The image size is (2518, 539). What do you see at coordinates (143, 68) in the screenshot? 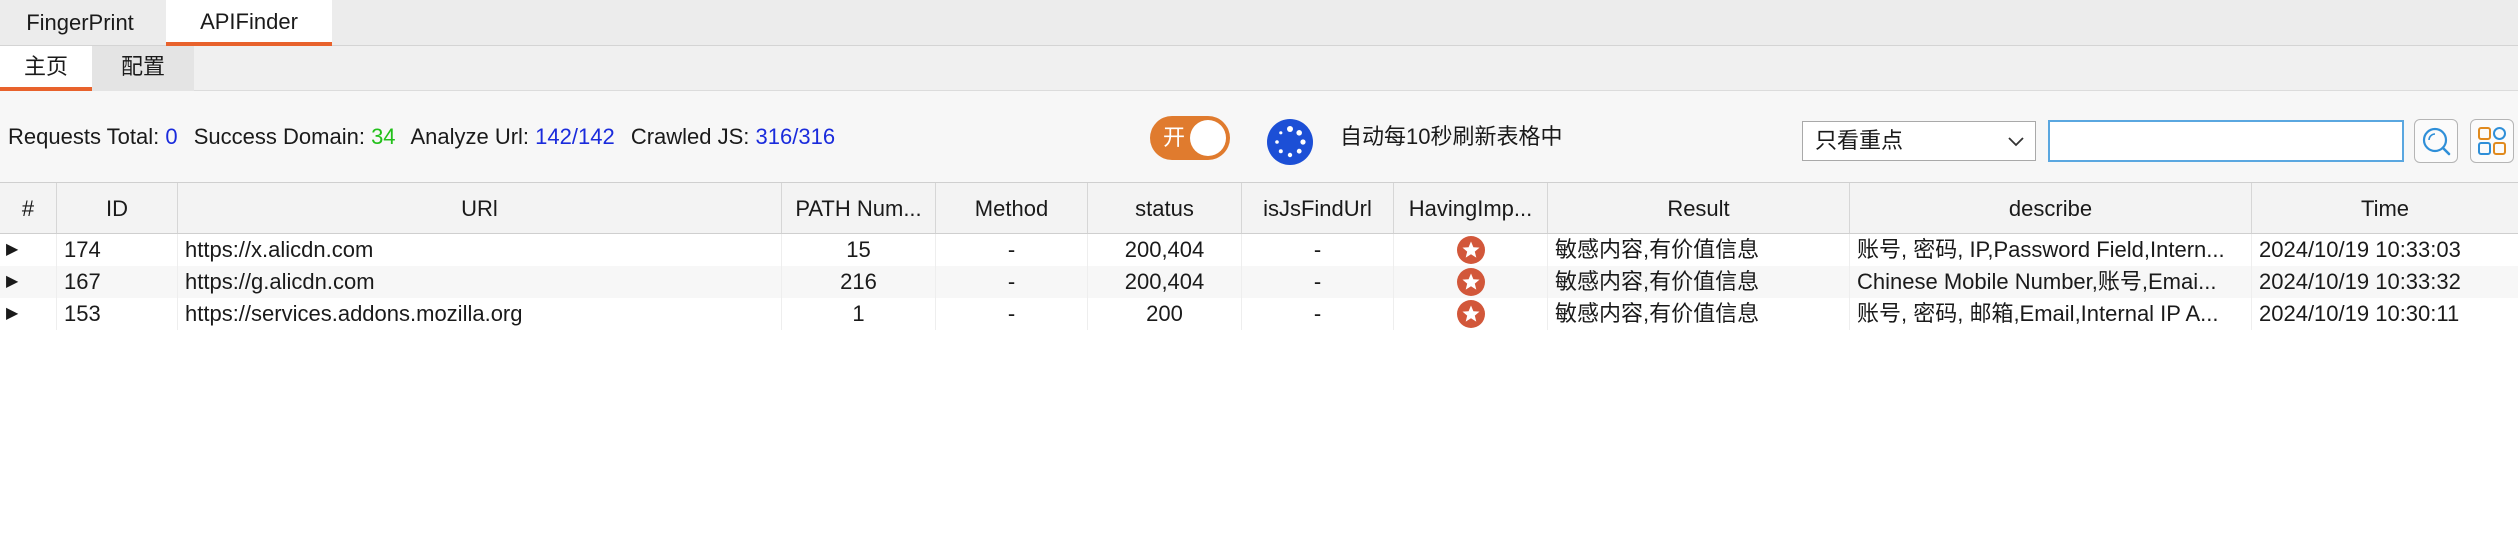
I see `subtab-config: 配置` at bounding box center [143, 68].